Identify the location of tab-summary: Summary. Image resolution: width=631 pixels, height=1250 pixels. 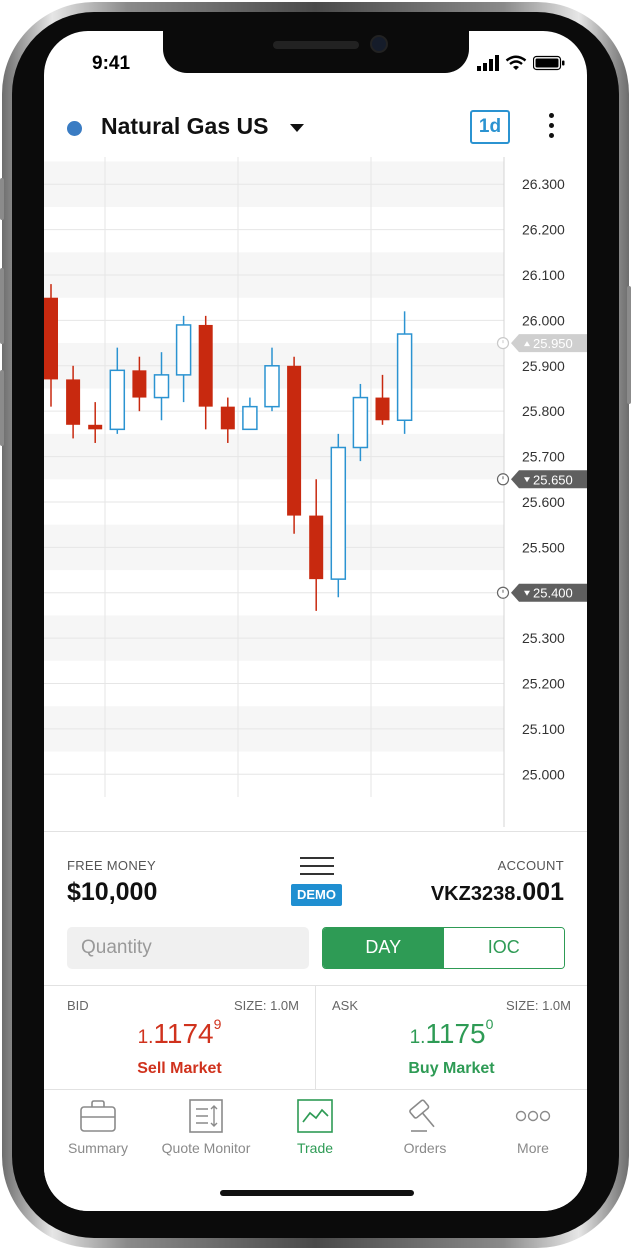
(98, 1133).